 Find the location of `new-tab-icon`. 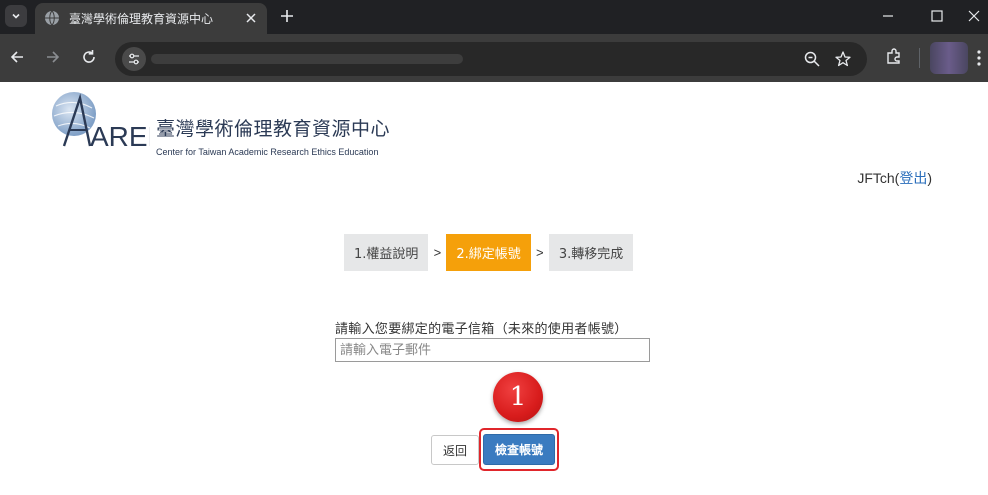

new-tab-icon is located at coordinates (287, 16).